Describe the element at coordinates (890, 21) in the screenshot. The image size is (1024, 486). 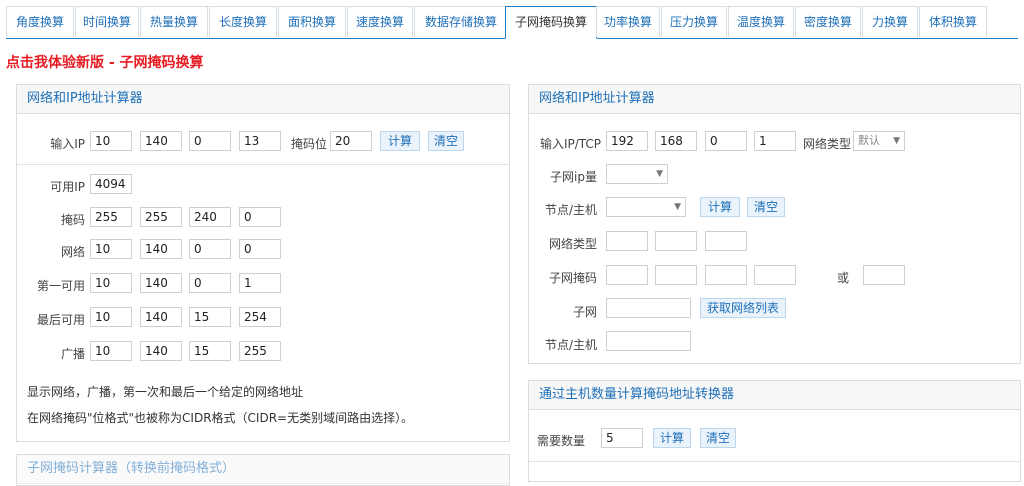
I see `tab-force: 力换算` at that location.